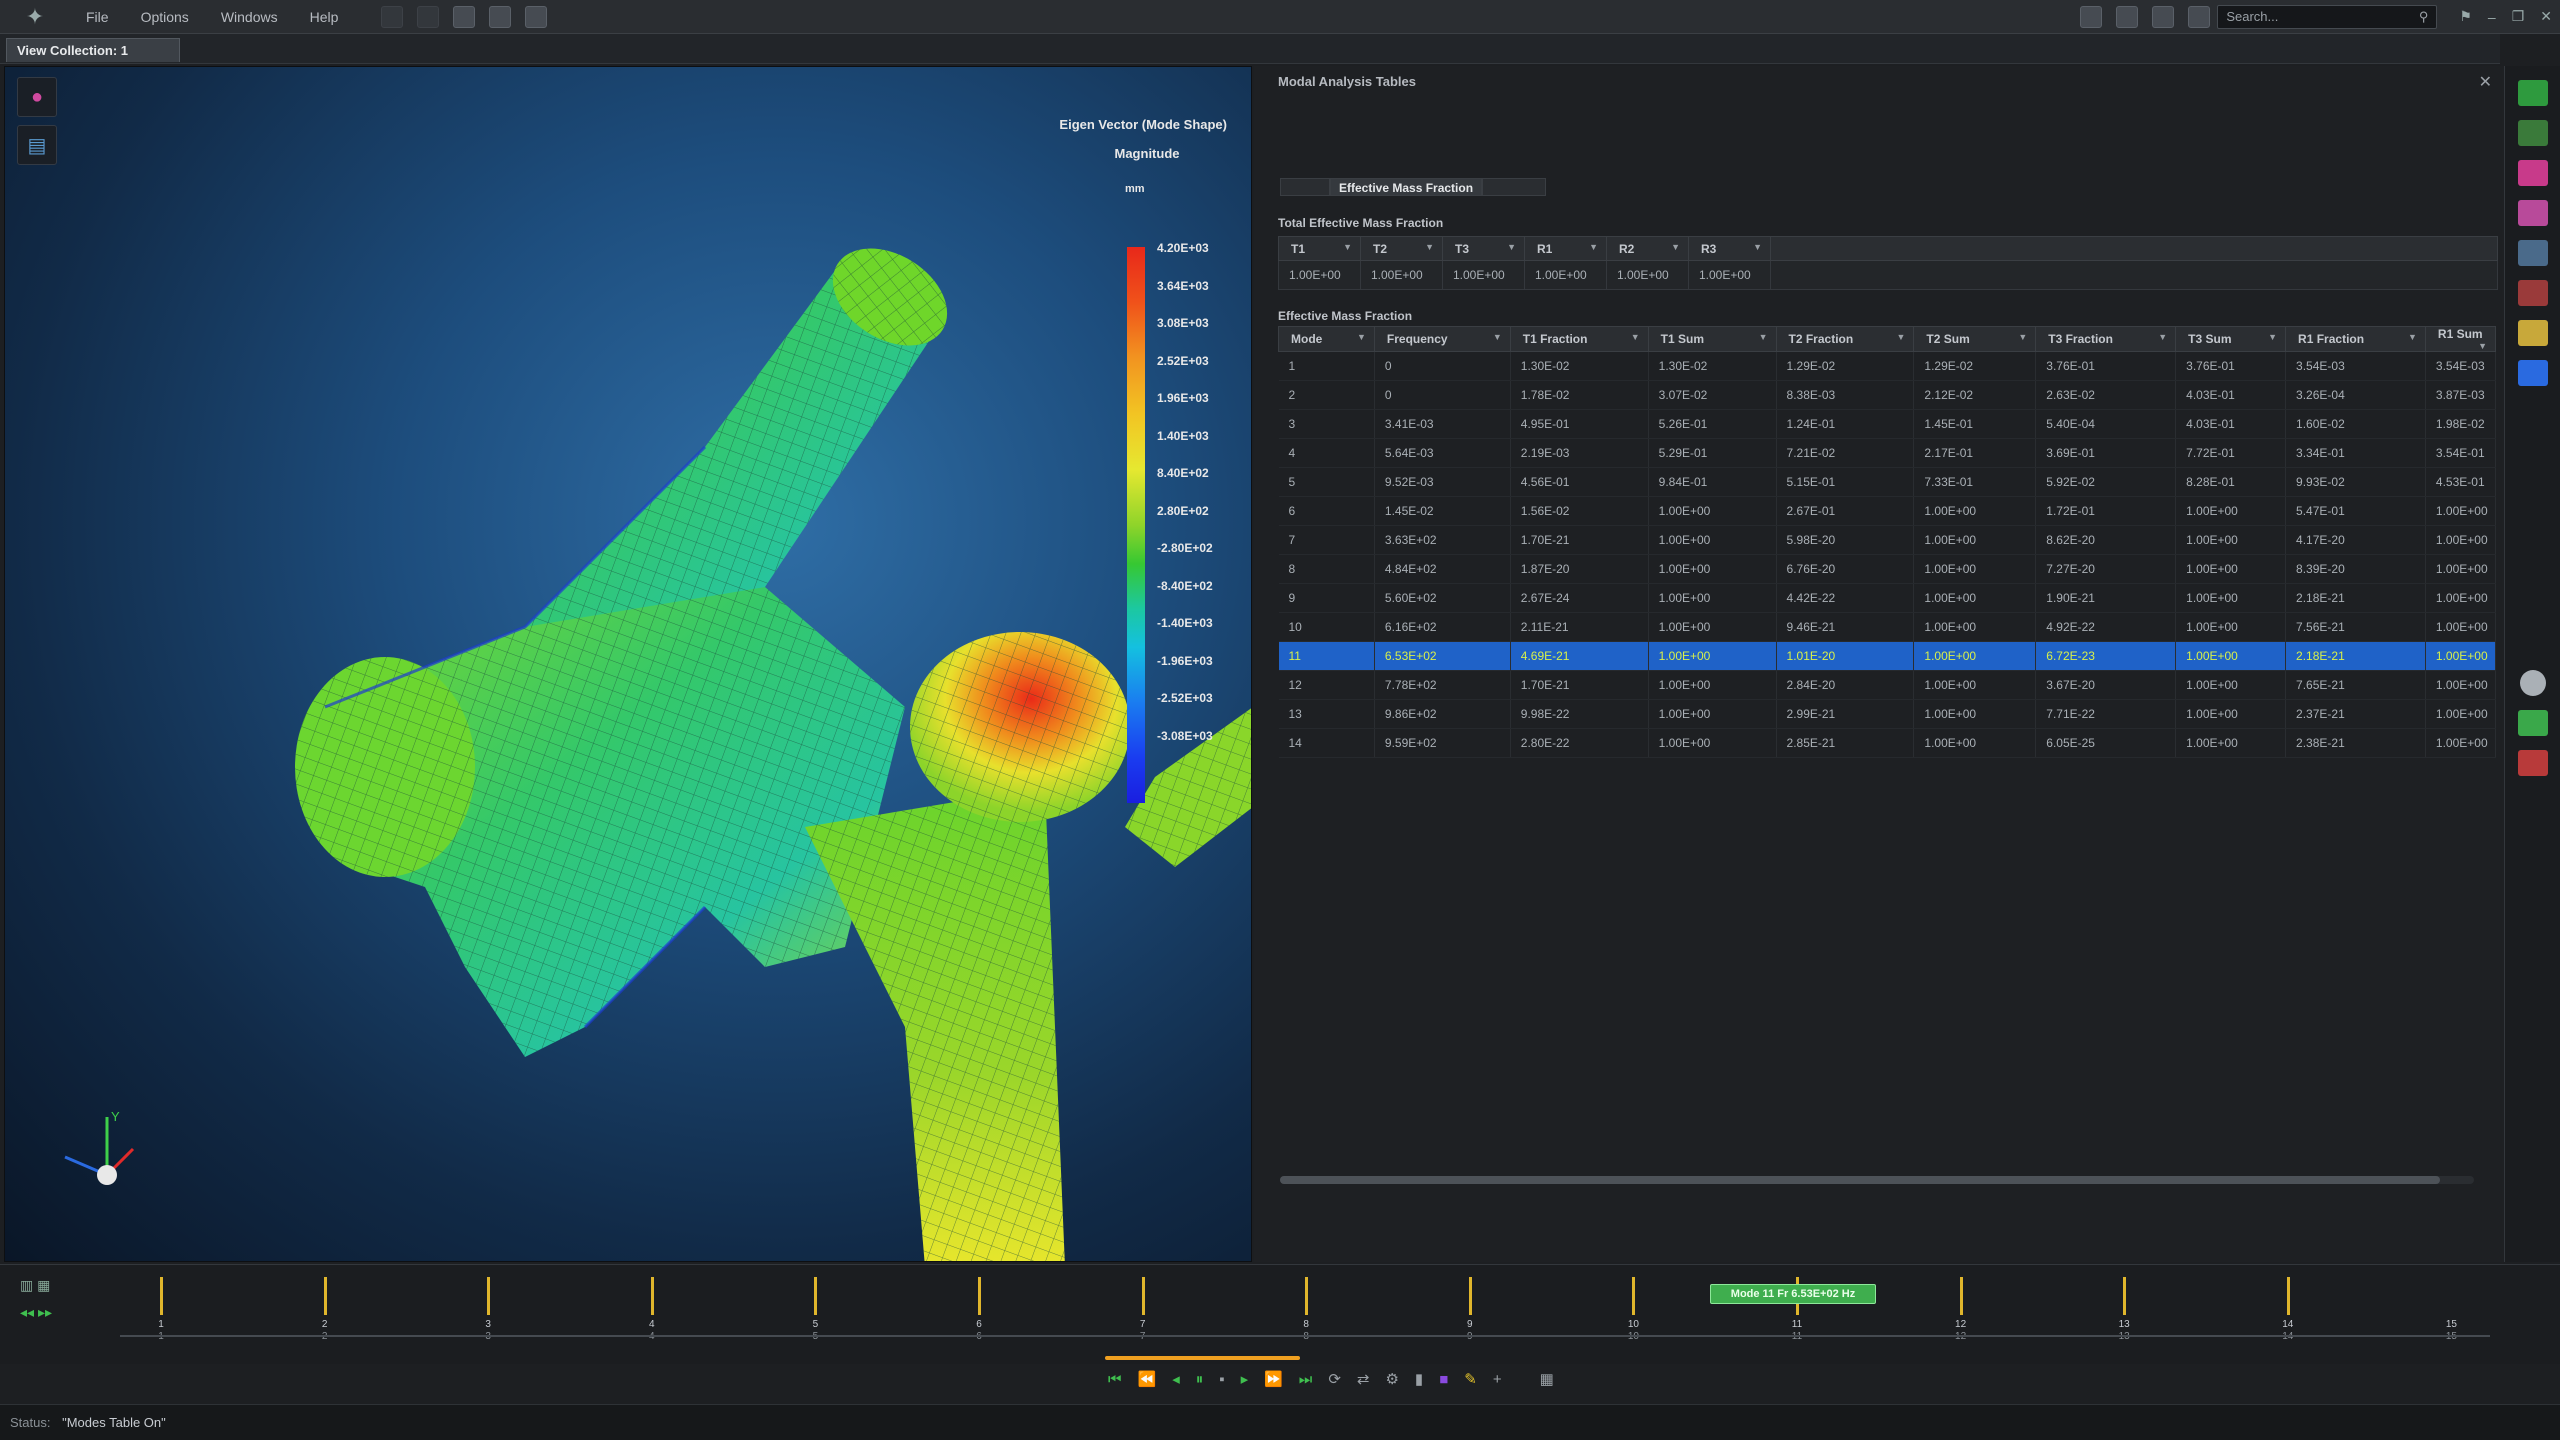 The image size is (2560, 1440). I want to click on bounce-icon: ⇄, so click(1363, 1379).